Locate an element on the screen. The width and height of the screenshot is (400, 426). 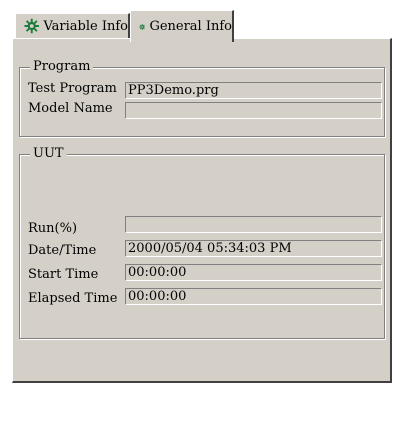
test-program-field: PP3Demo.prg is located at coordinates (253, 90).